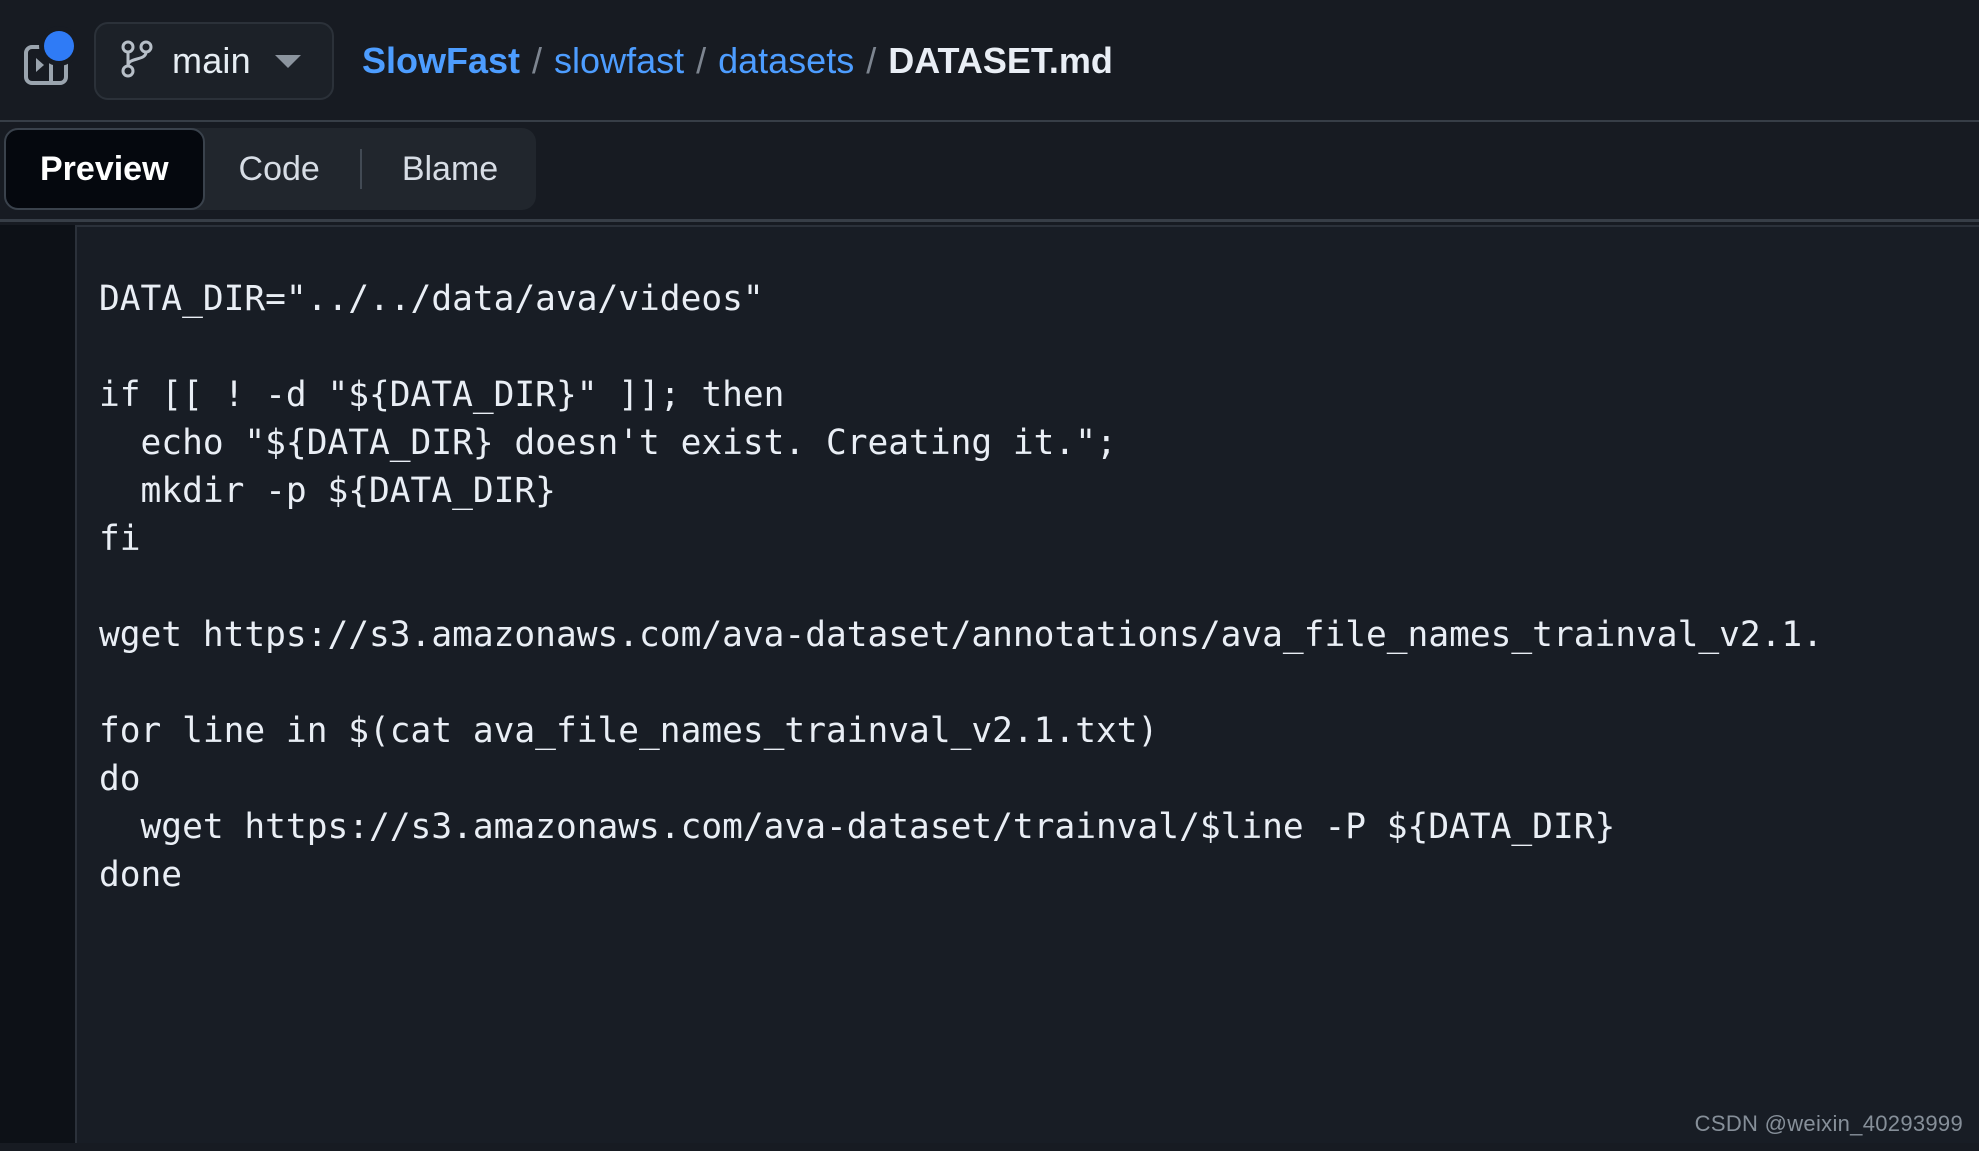 The image size is (1979, 1151). What do you see at coordinates (619, 61) in the screenshot?
I see `breadcrumb-item-slowfast: slowfast` at bounding box center [619, 61].